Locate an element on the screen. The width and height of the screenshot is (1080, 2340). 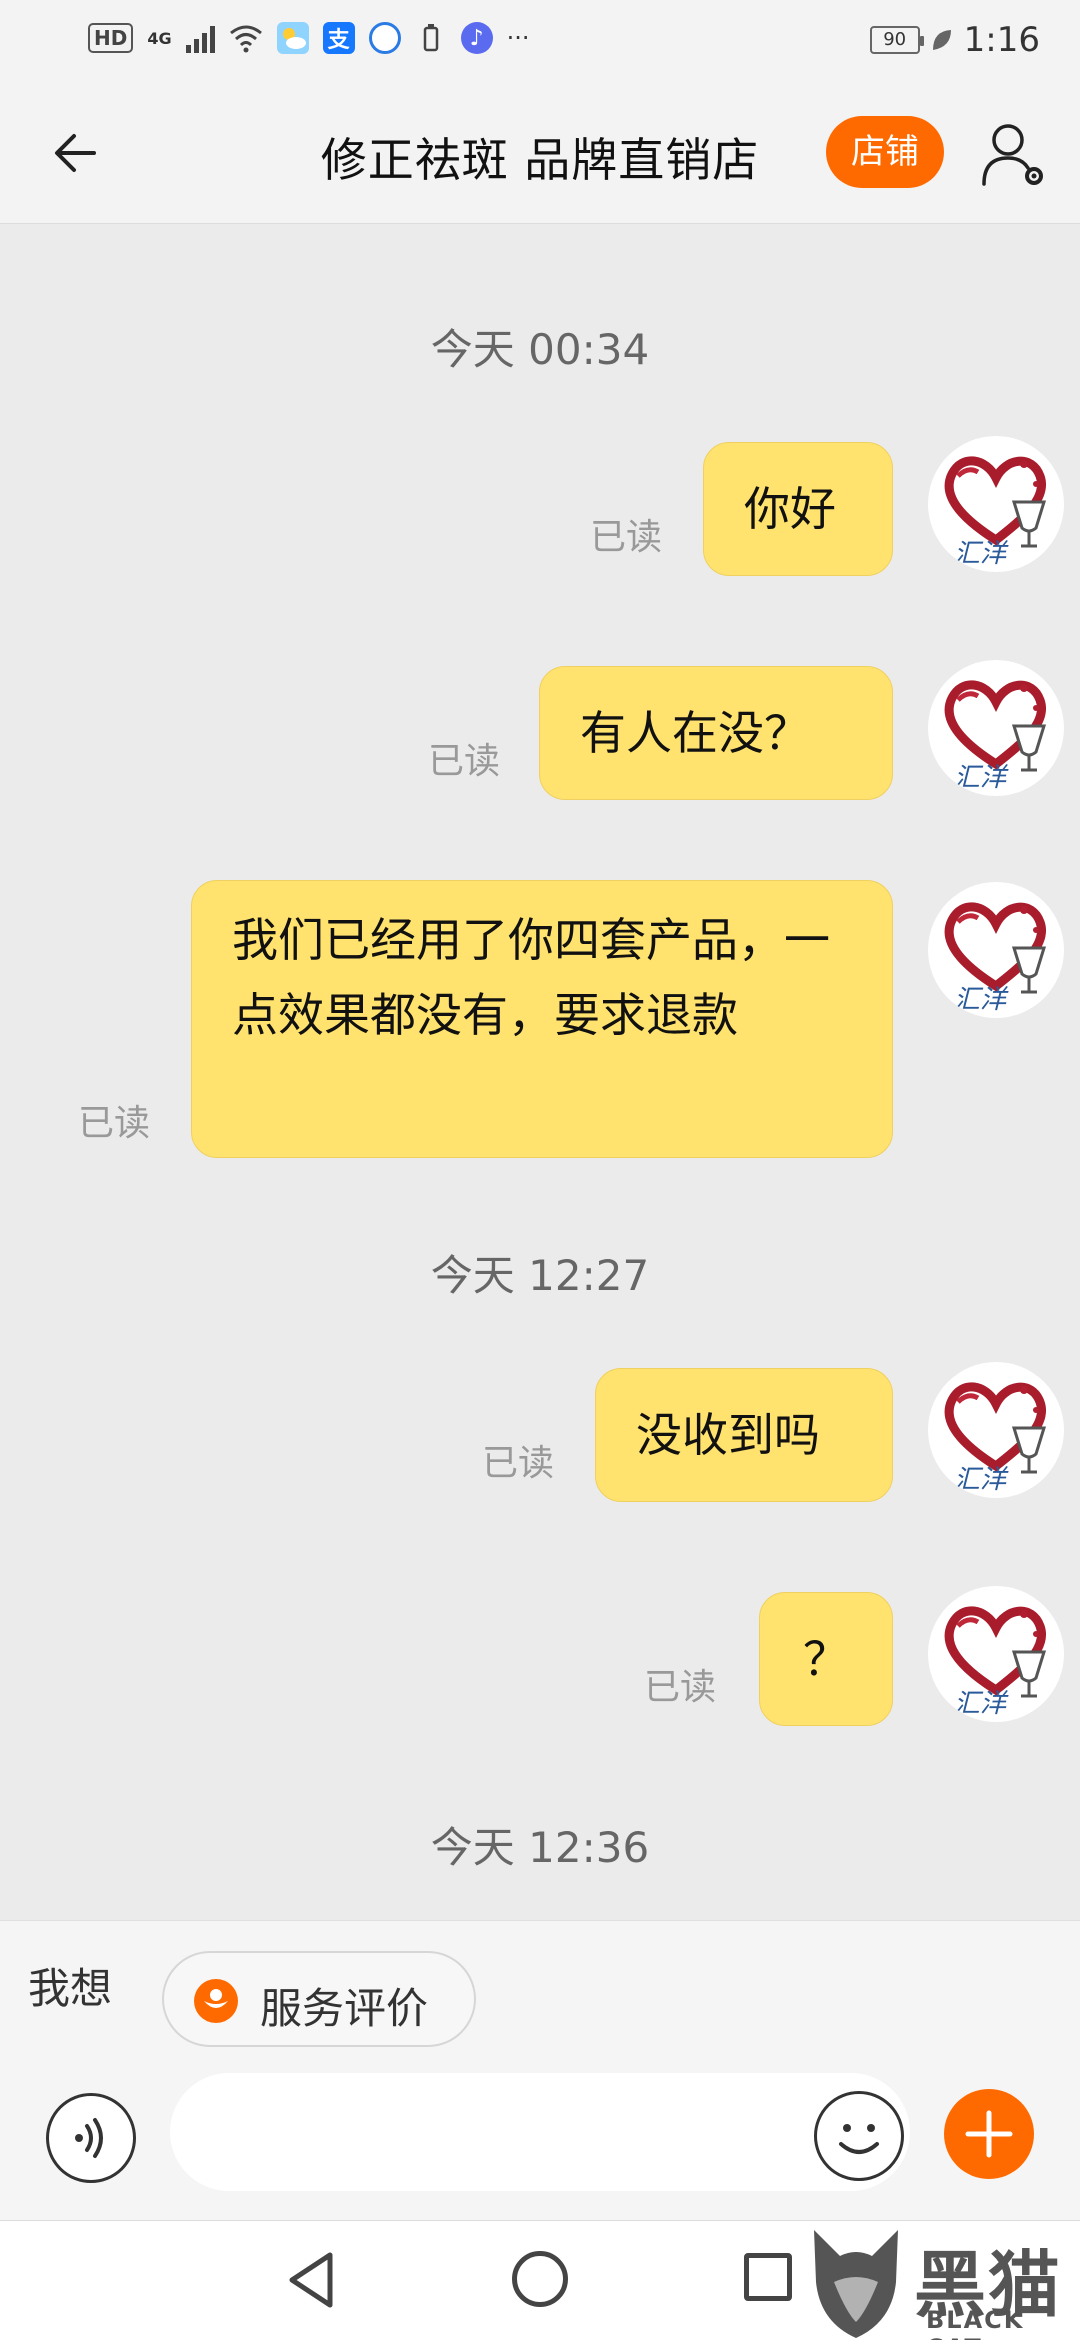
weather-icon is located at coordinates (292, 38).